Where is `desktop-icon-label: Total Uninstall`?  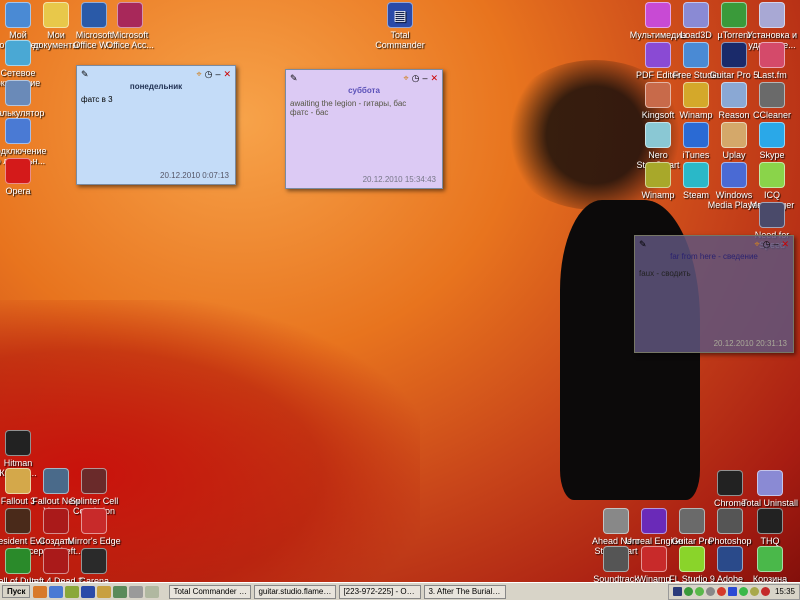
desktop-icon-label: Total Uninstall is located at coordinates (770, 503).